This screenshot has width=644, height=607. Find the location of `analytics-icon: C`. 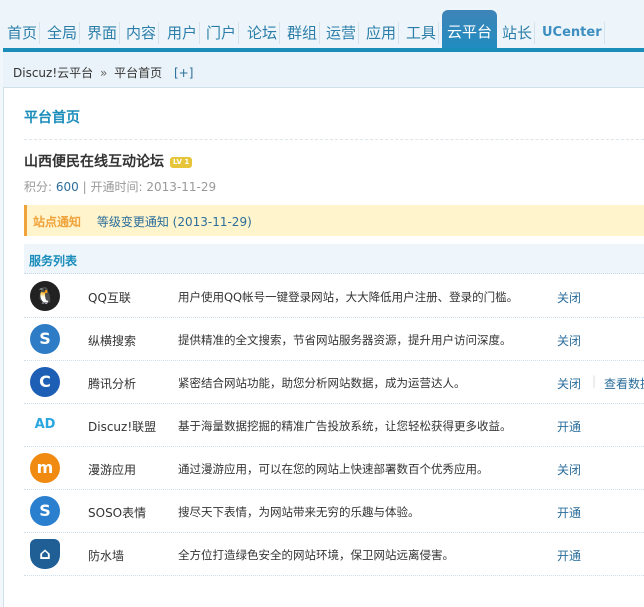

analytics-icon: C is located at coordinates (45, 382).